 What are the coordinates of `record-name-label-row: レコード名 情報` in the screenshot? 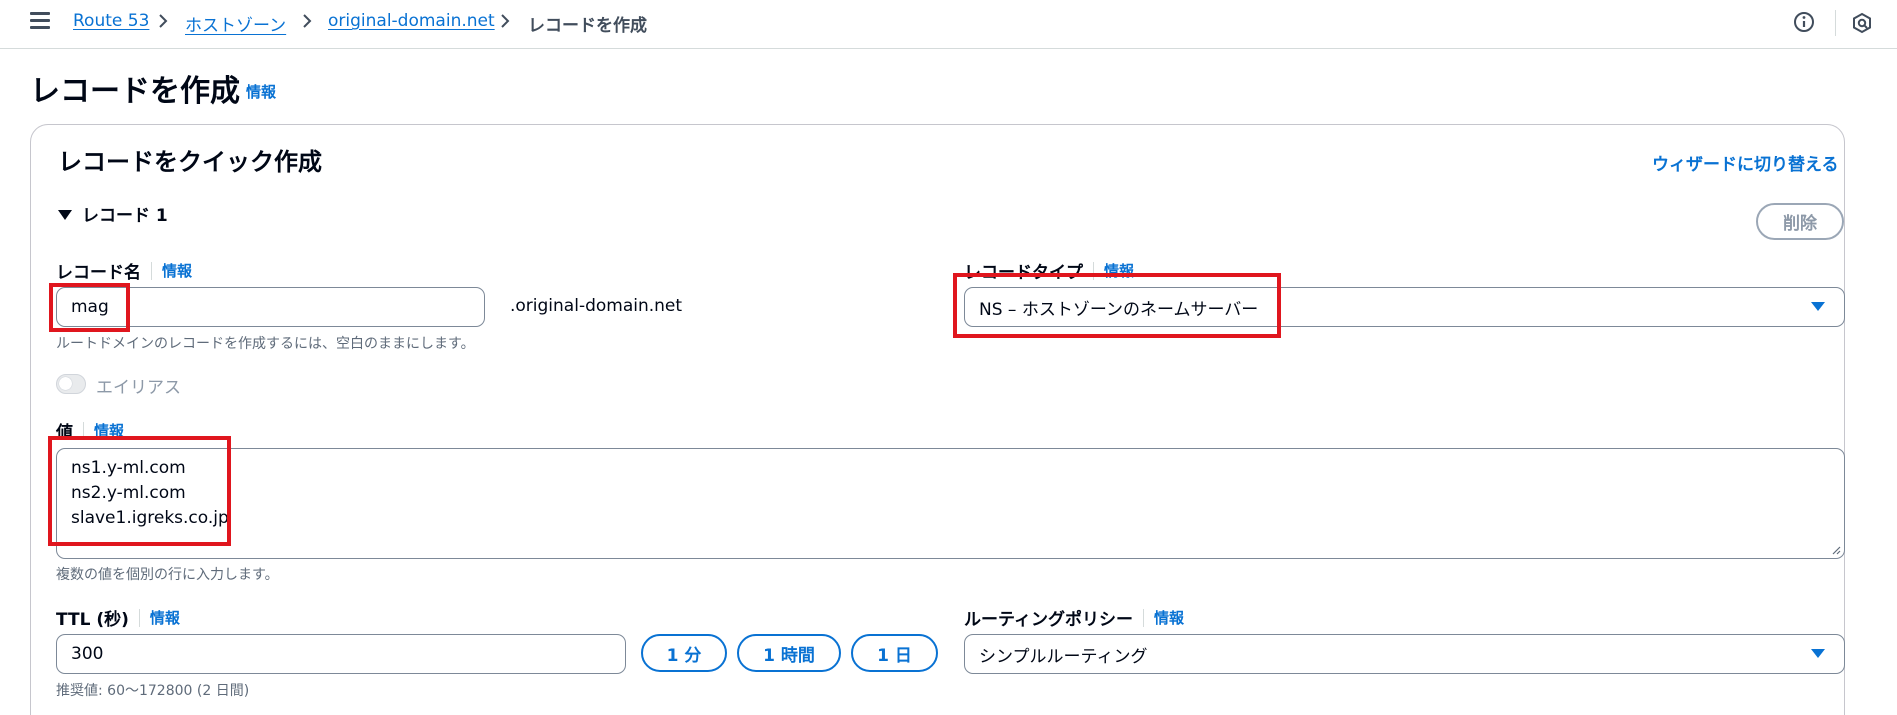 It's located at (124, 270).